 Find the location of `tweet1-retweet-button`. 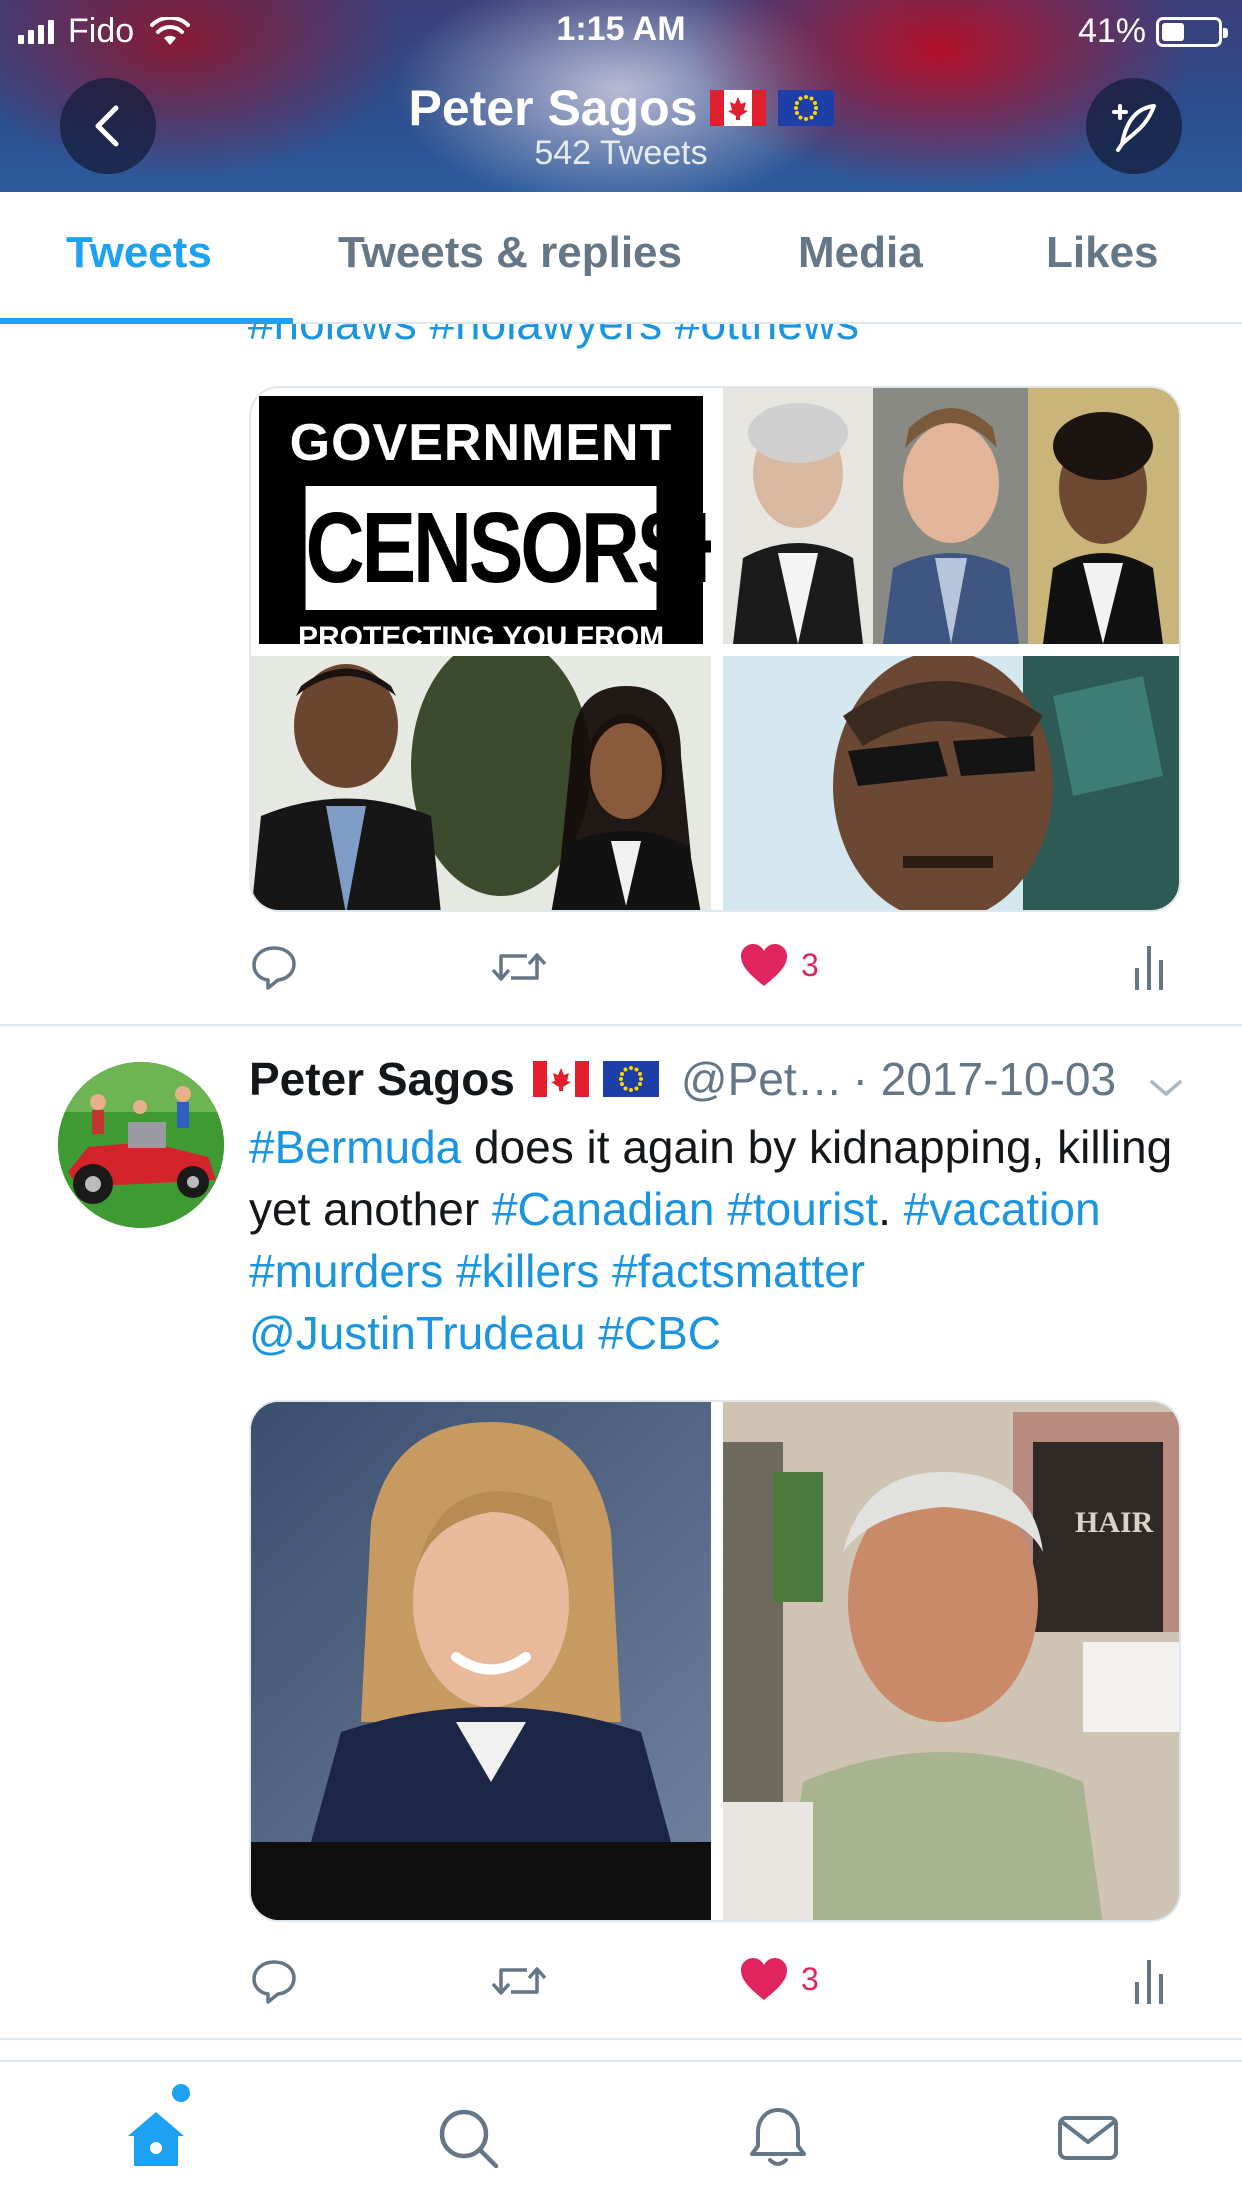

tweet1-retweet-button is located at coordinates (519, 967).